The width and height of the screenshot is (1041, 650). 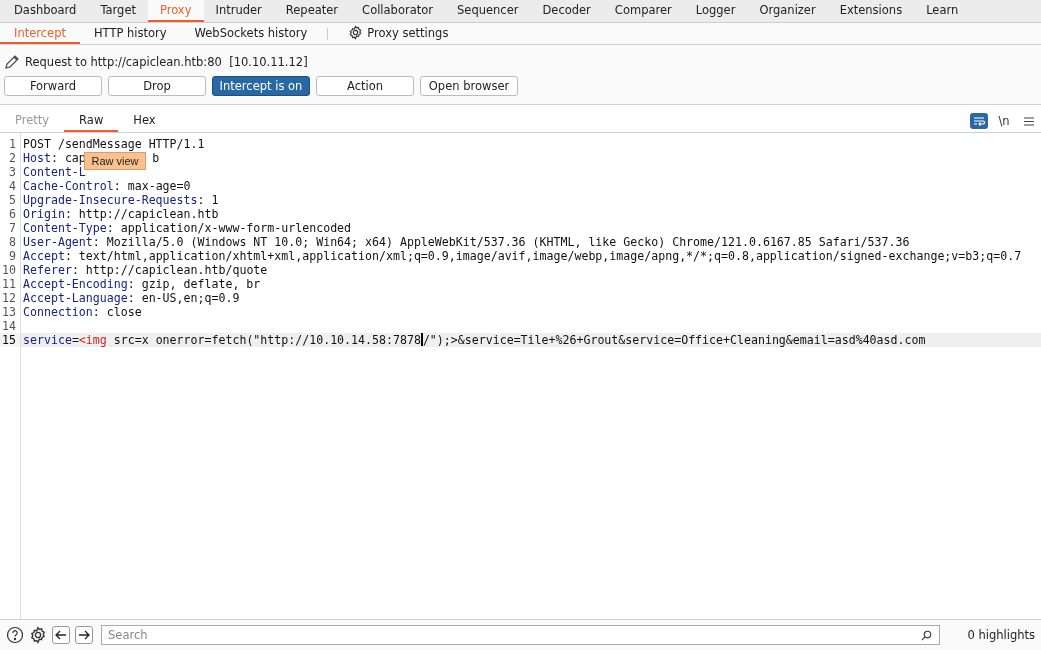 I want to click on sub-tab: HTTP history, so click(x=130, y=33).